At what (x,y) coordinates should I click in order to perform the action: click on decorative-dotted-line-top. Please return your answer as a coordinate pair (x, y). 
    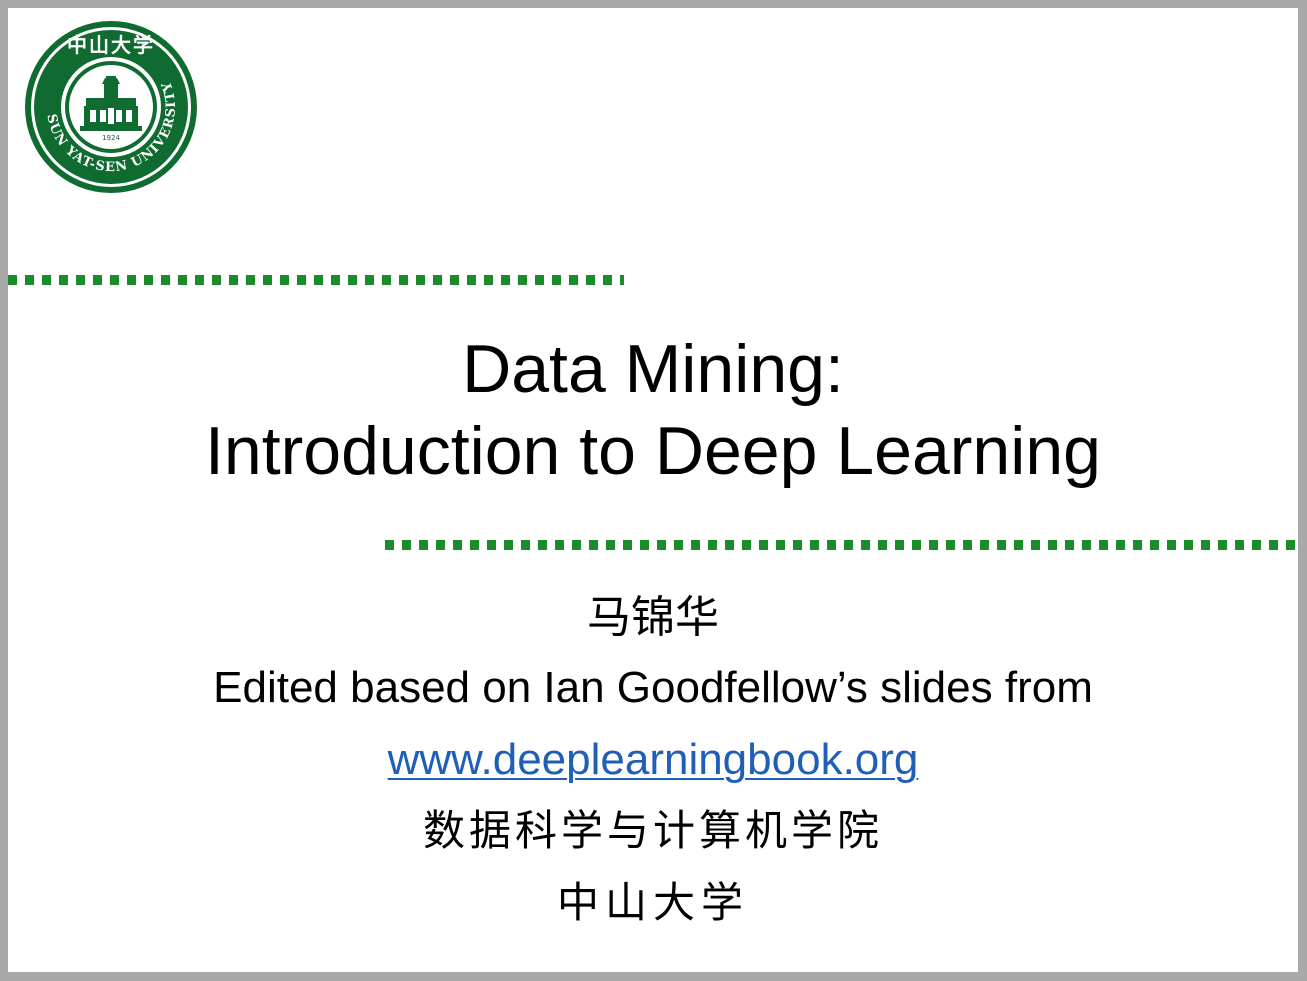
    Looking at the image, I should click on (316, 280).